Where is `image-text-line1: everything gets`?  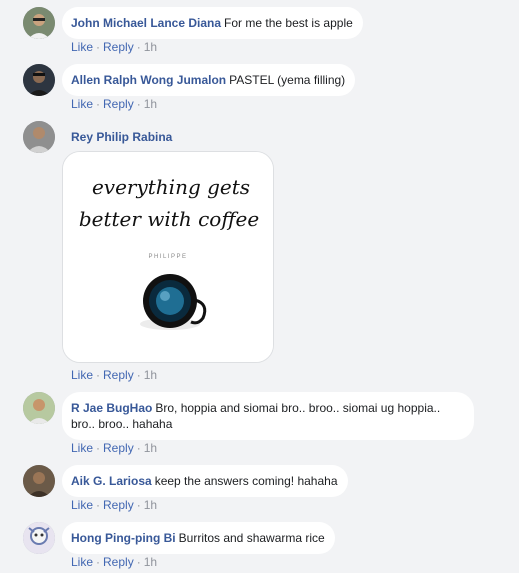
image-text-line1: everything gets is located at coordinates (171, 187).